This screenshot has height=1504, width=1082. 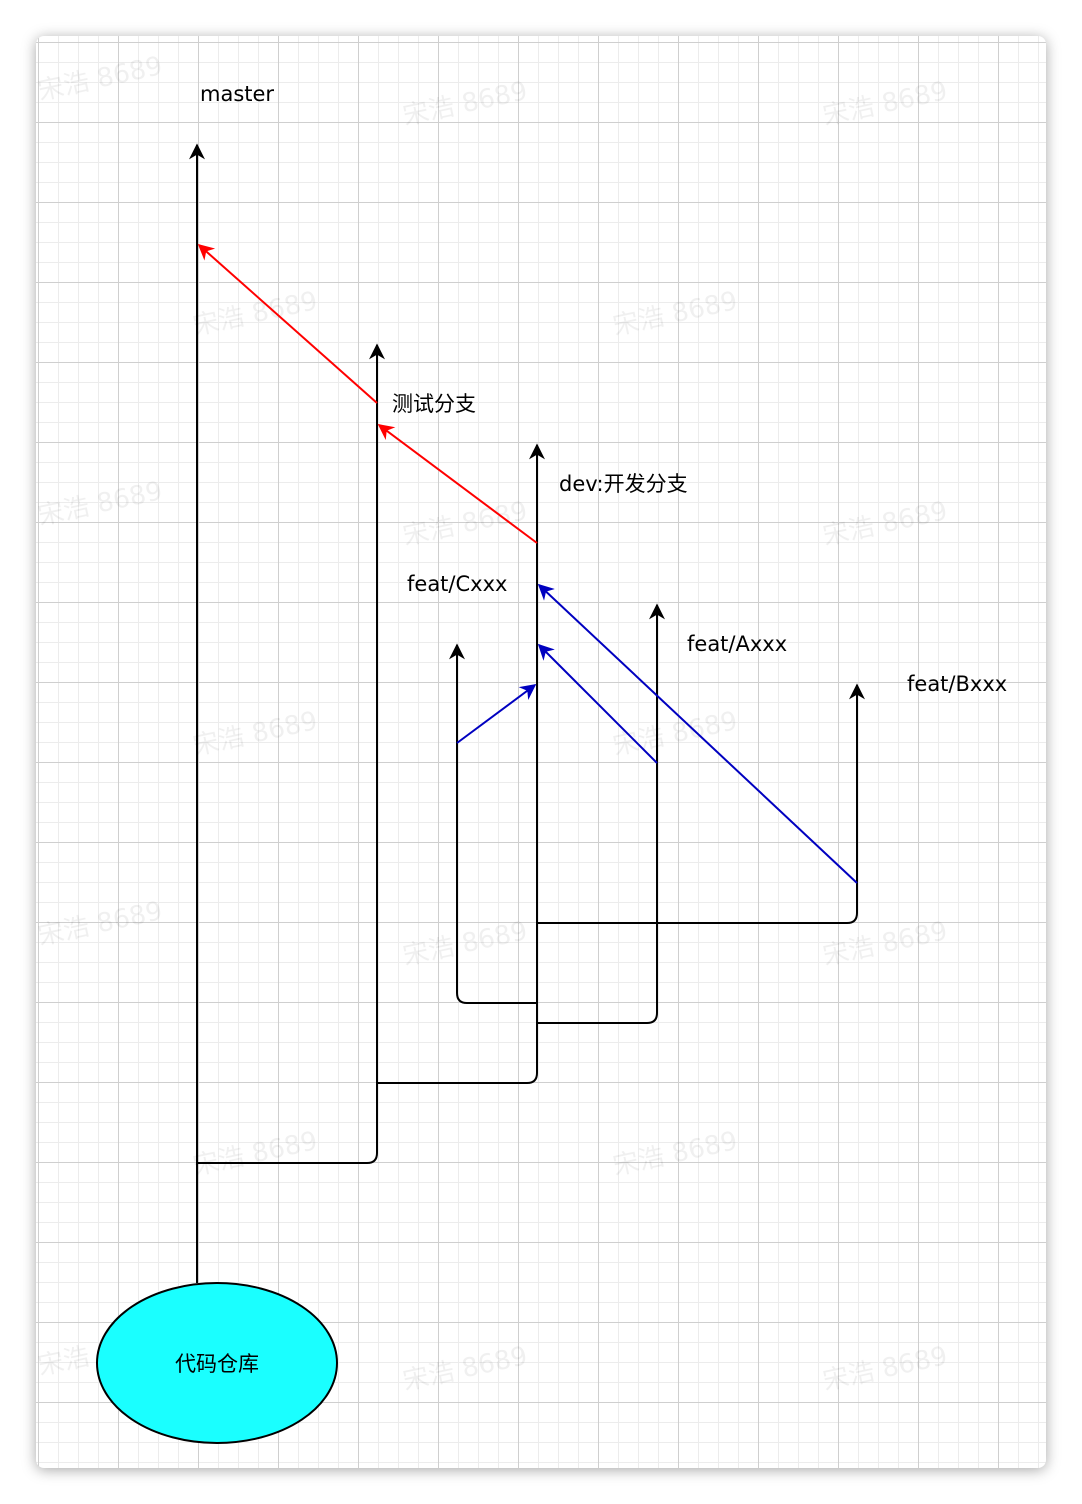 What do you see at coordinates (957, 684) in the screenshot?
I see `feat-b-label: feat/Bxxx` at bounding box center [957, 684].